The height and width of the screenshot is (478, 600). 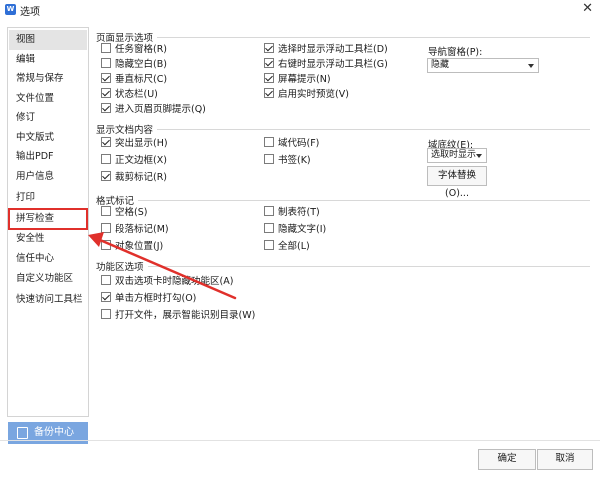 I want to click on option-label: 空格(S), so click(x=131, y=212).